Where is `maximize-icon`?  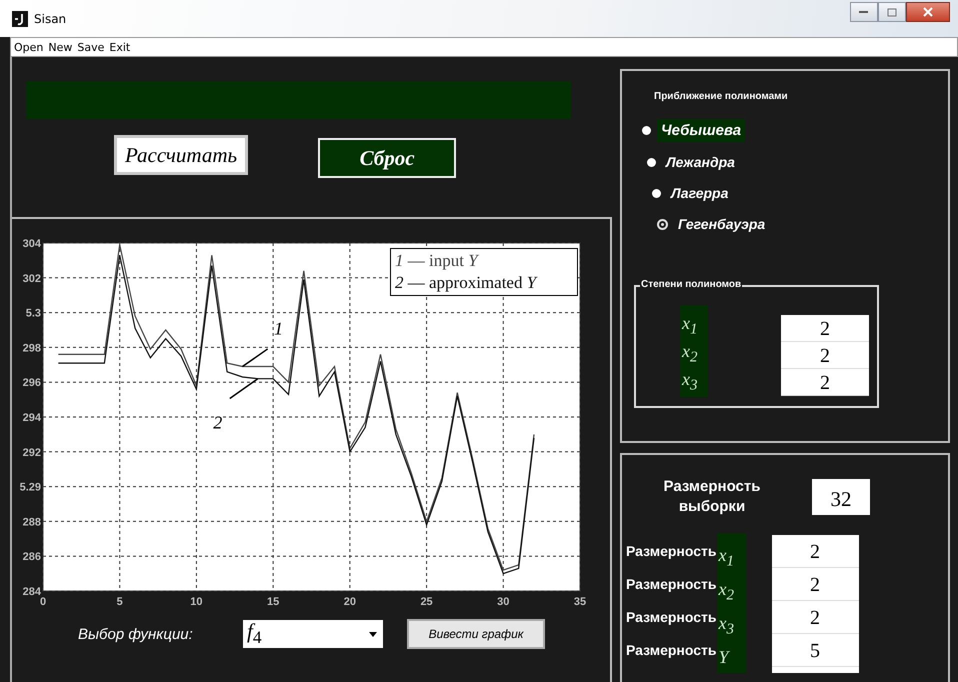 maximize-icon is located at coordinates (892, 12).